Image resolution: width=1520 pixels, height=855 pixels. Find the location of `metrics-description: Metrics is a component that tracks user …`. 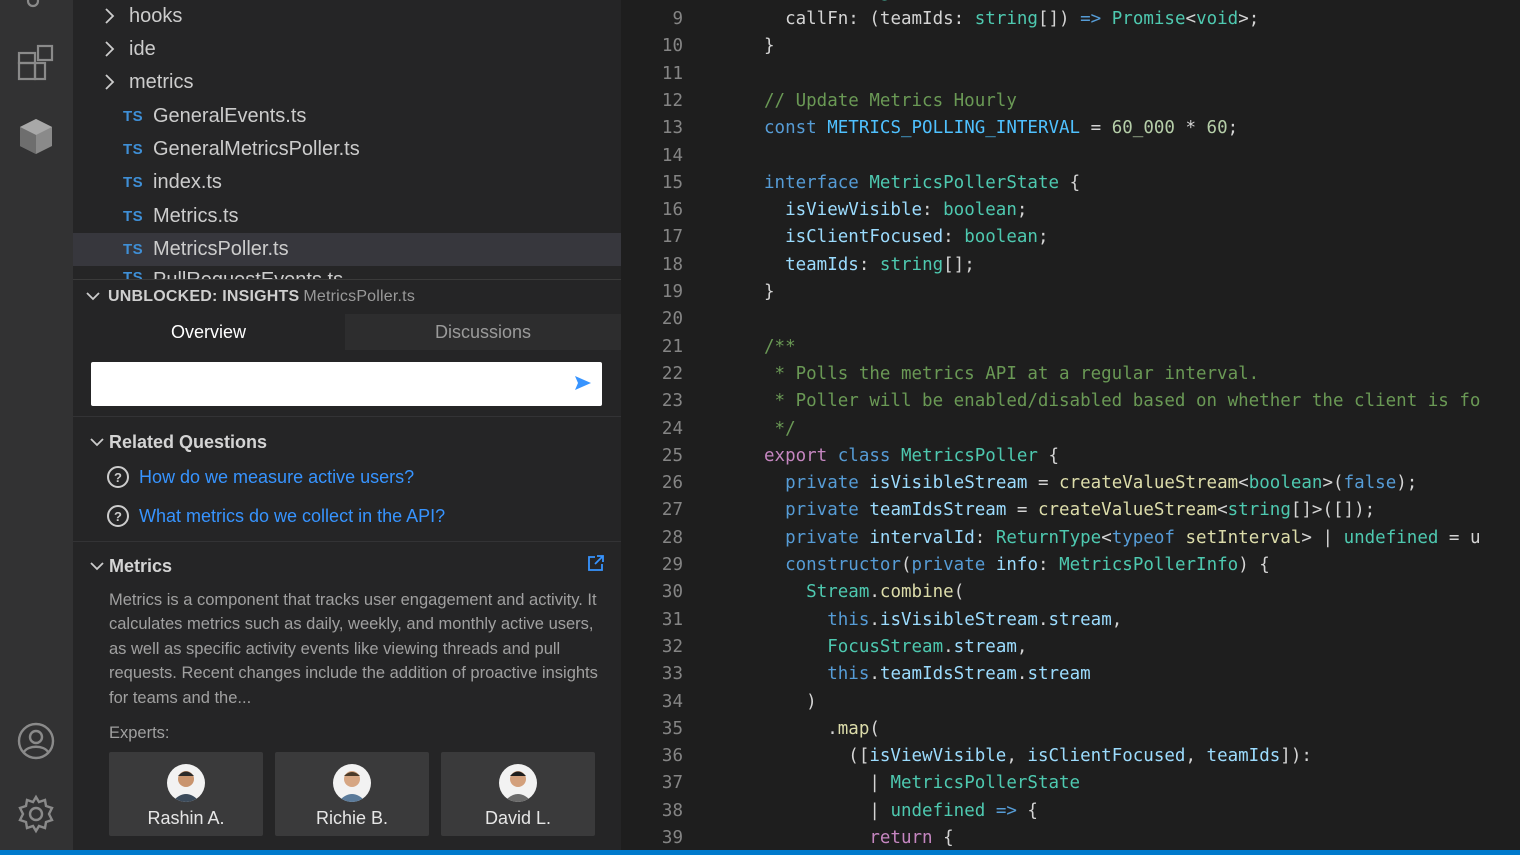

metrics-description: Metrics is a component that tracks user … is located at coordinates (353, 649).